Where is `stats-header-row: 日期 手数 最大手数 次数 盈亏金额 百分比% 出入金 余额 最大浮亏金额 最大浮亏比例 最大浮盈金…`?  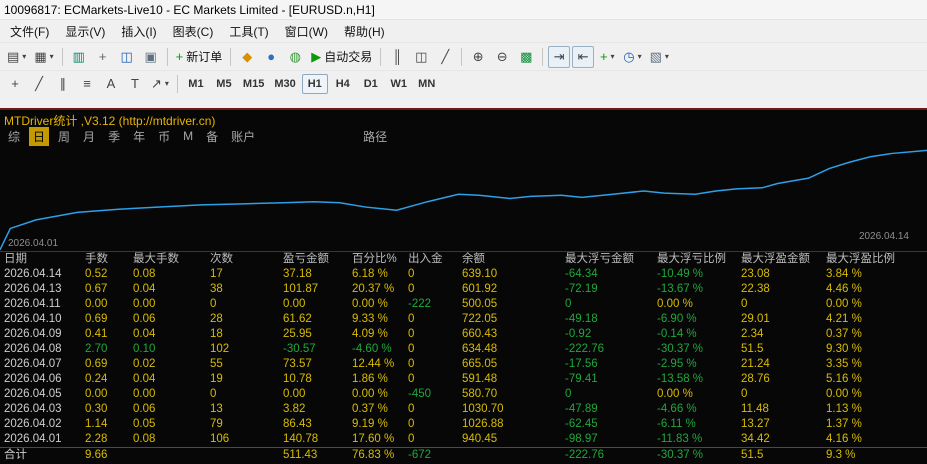 stats-header-row: 日期 手数 最大手数 次数 盈亏金额 百分比% 出入金 余额 最大浮亏金额 最大浮亏比例 最大浮盈金… is located at coordinates (463, 259).